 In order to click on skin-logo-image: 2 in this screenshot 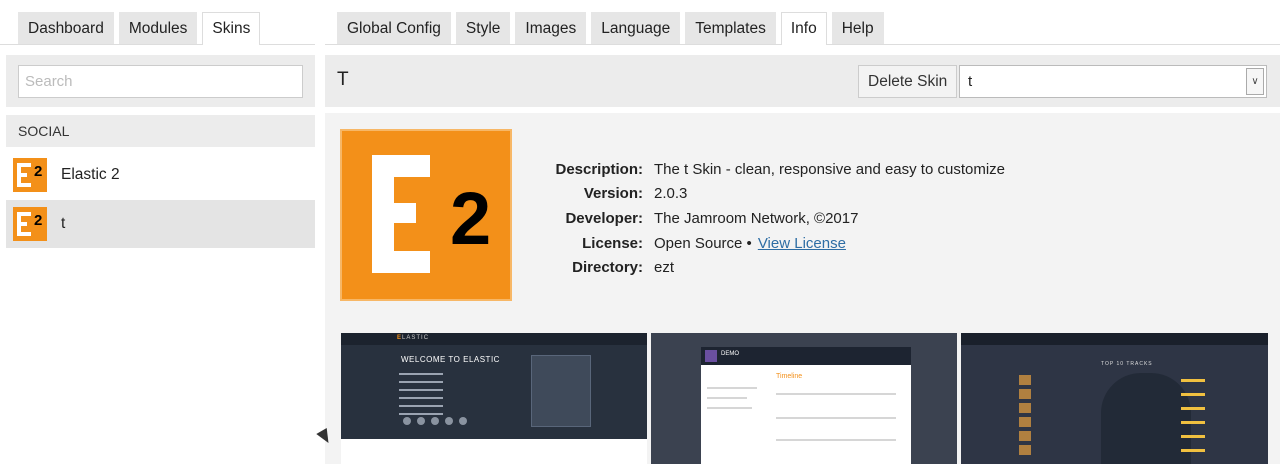, I will do `click(426, 215)`.